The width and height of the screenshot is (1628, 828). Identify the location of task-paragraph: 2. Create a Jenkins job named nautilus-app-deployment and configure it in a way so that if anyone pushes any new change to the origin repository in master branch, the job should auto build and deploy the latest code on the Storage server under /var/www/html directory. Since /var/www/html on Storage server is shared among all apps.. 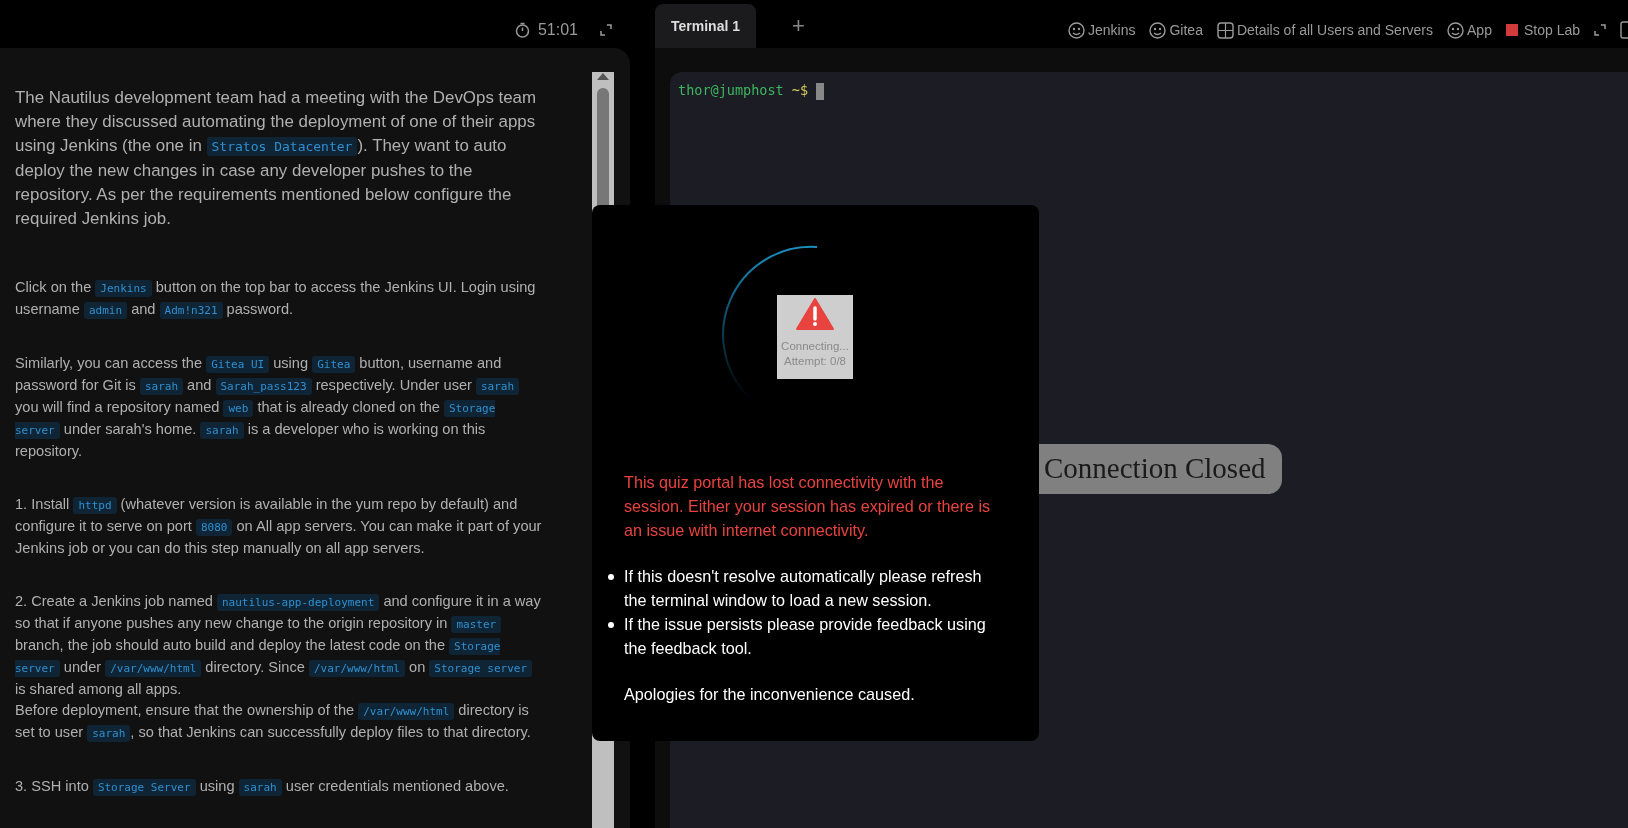
(278, 645).